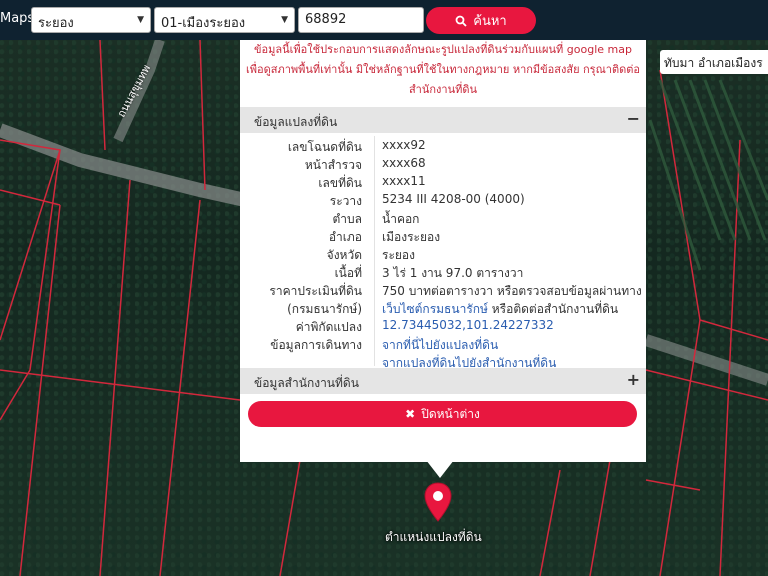  Describe the element at coordinates (443, 255) in the screenshot. I see `info-row: จังหวัด ระยอง` at that location.